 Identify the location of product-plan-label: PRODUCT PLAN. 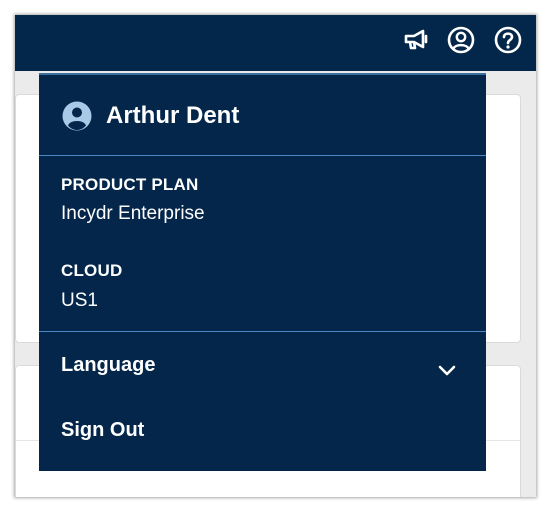
(130, 184).